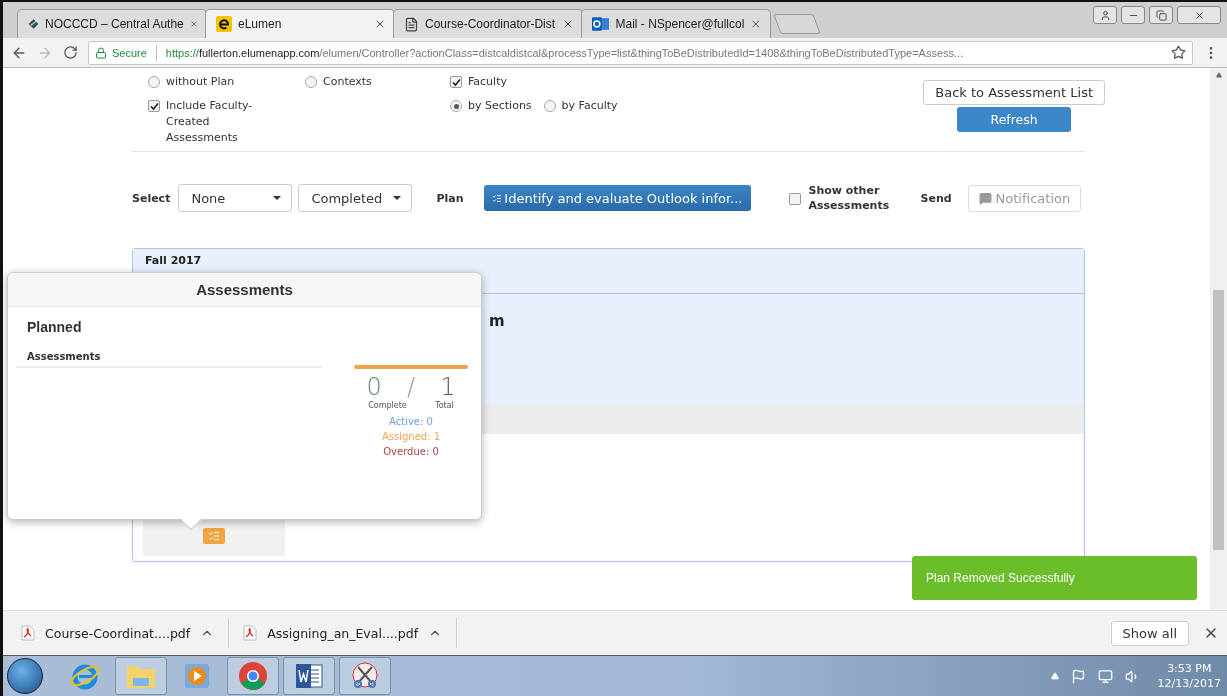 The image size is (1227, 696). Describe the element at coordinates (300, 23) in the screenshot. I see `browser-tab: eLumen` at that location.